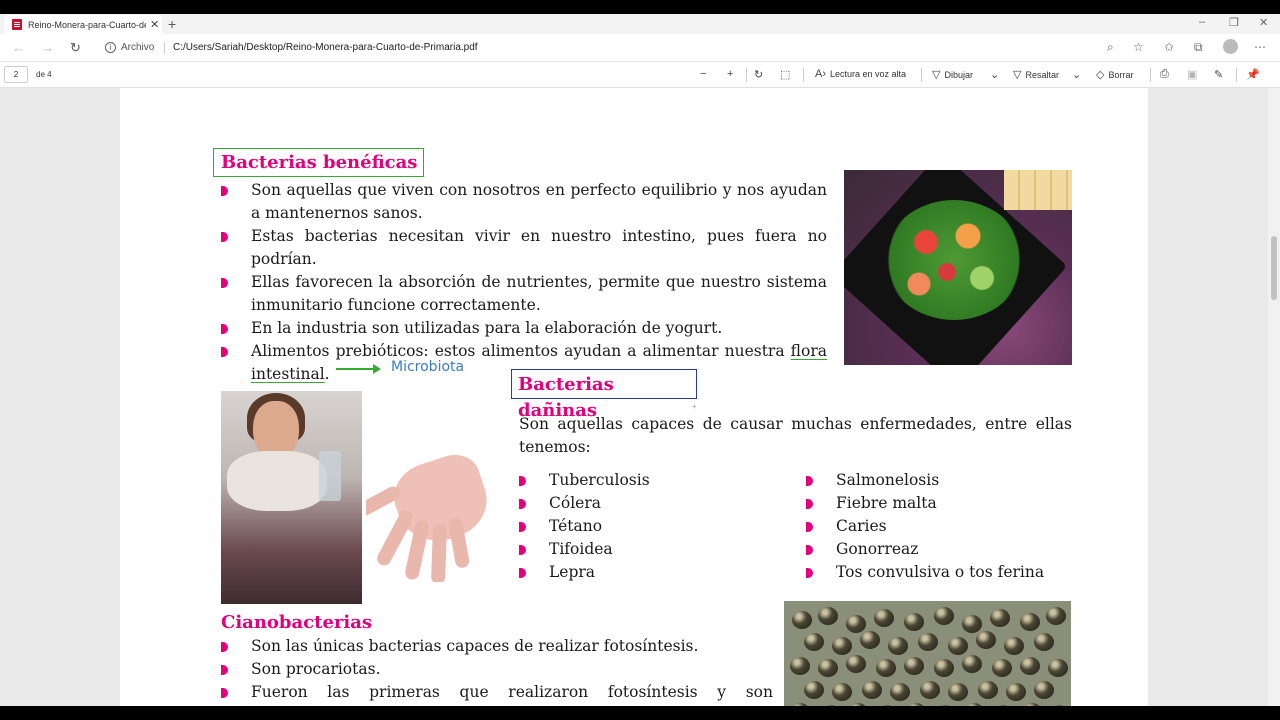  I want to click on close-window-button: ✕, so click(1263, 22).